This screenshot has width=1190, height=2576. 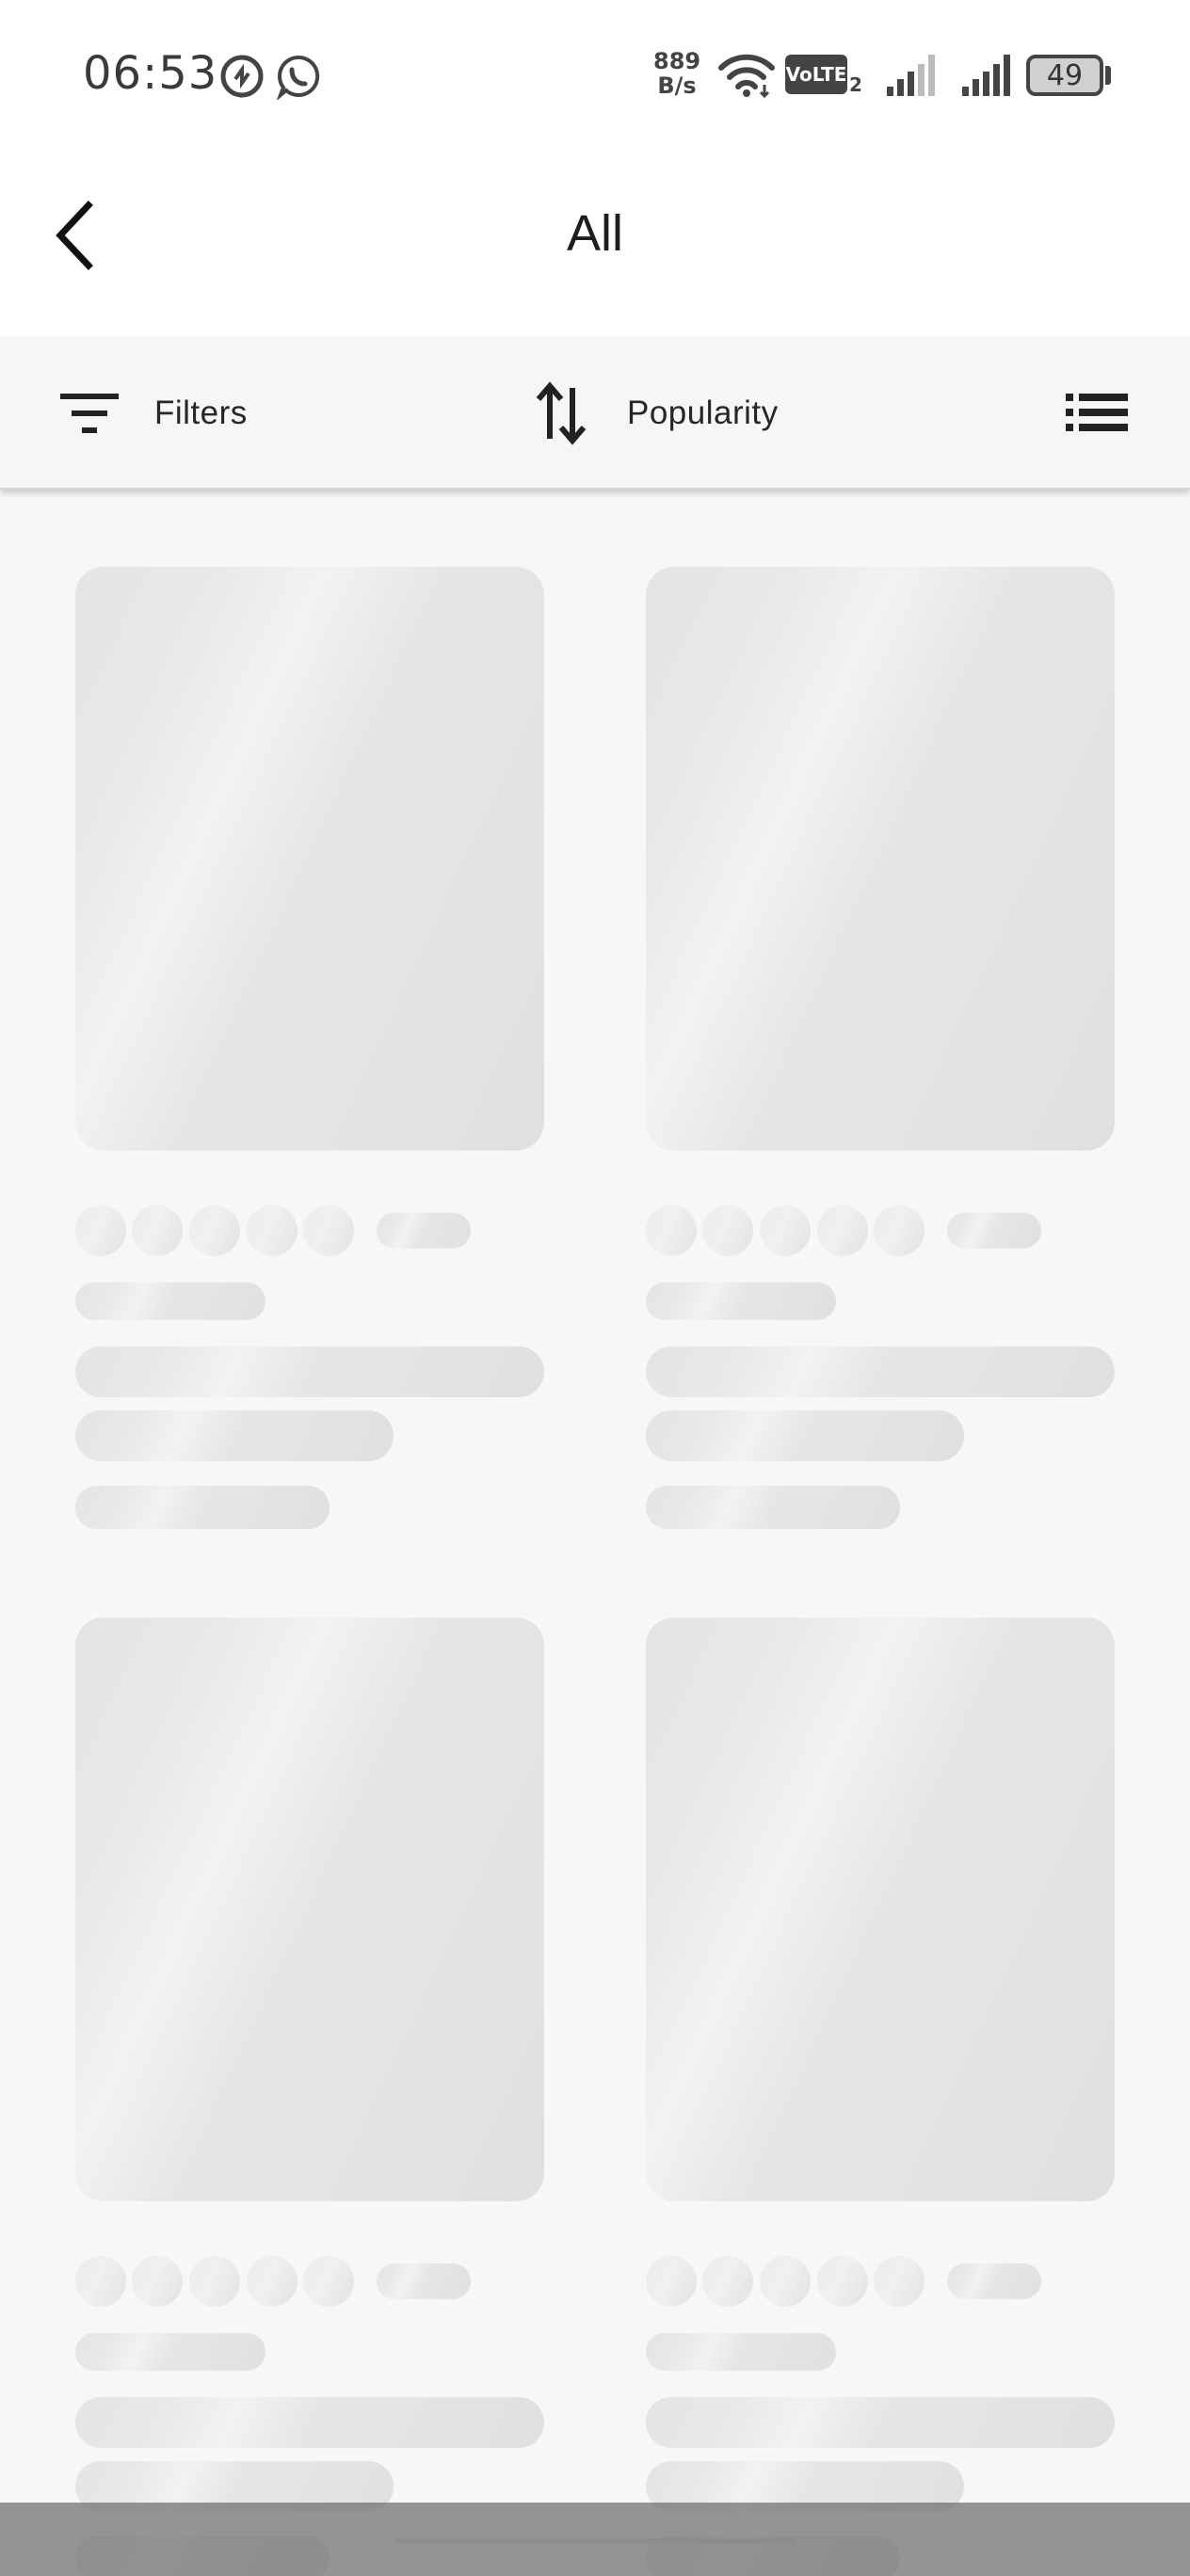 I want to click on list-view-toggle, so click(x=1101, y=412).